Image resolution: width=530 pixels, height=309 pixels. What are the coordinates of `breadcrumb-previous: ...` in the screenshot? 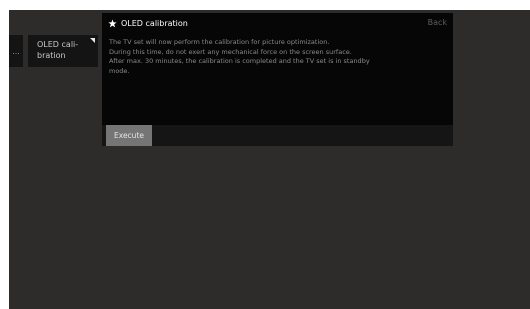 It's located at (16, 51).